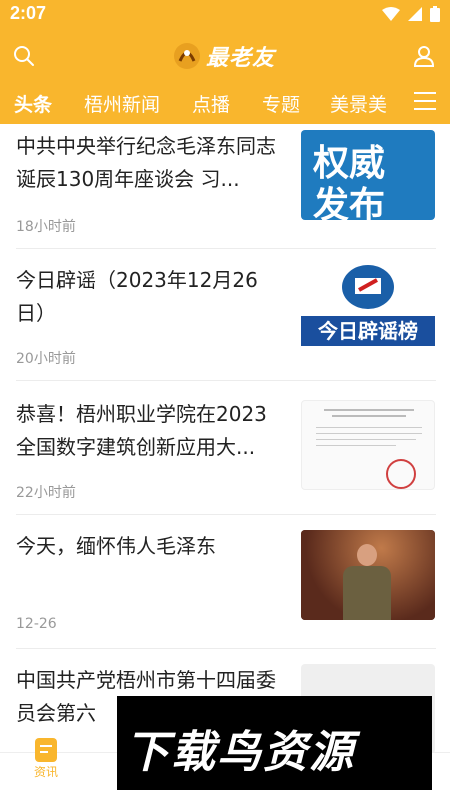 This screenshot has height=801, width=450. I want to click on logo-text: 最老友, so click(241, 58).